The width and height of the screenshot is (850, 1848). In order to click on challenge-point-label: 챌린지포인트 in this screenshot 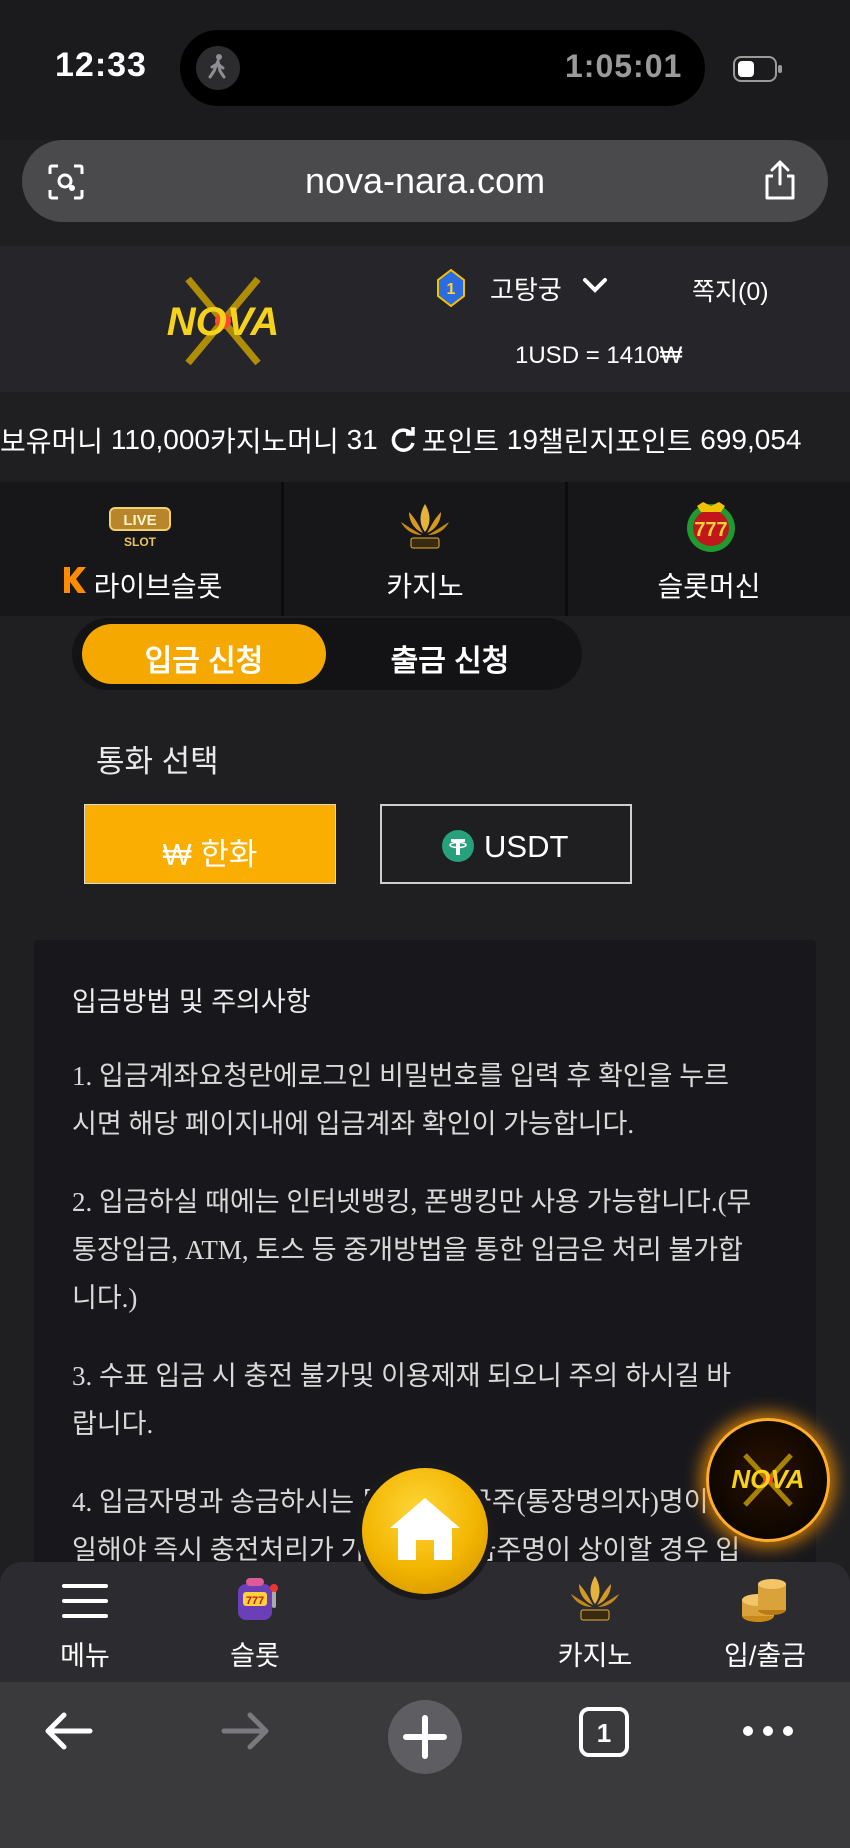, I will do `click(615, 441)`.